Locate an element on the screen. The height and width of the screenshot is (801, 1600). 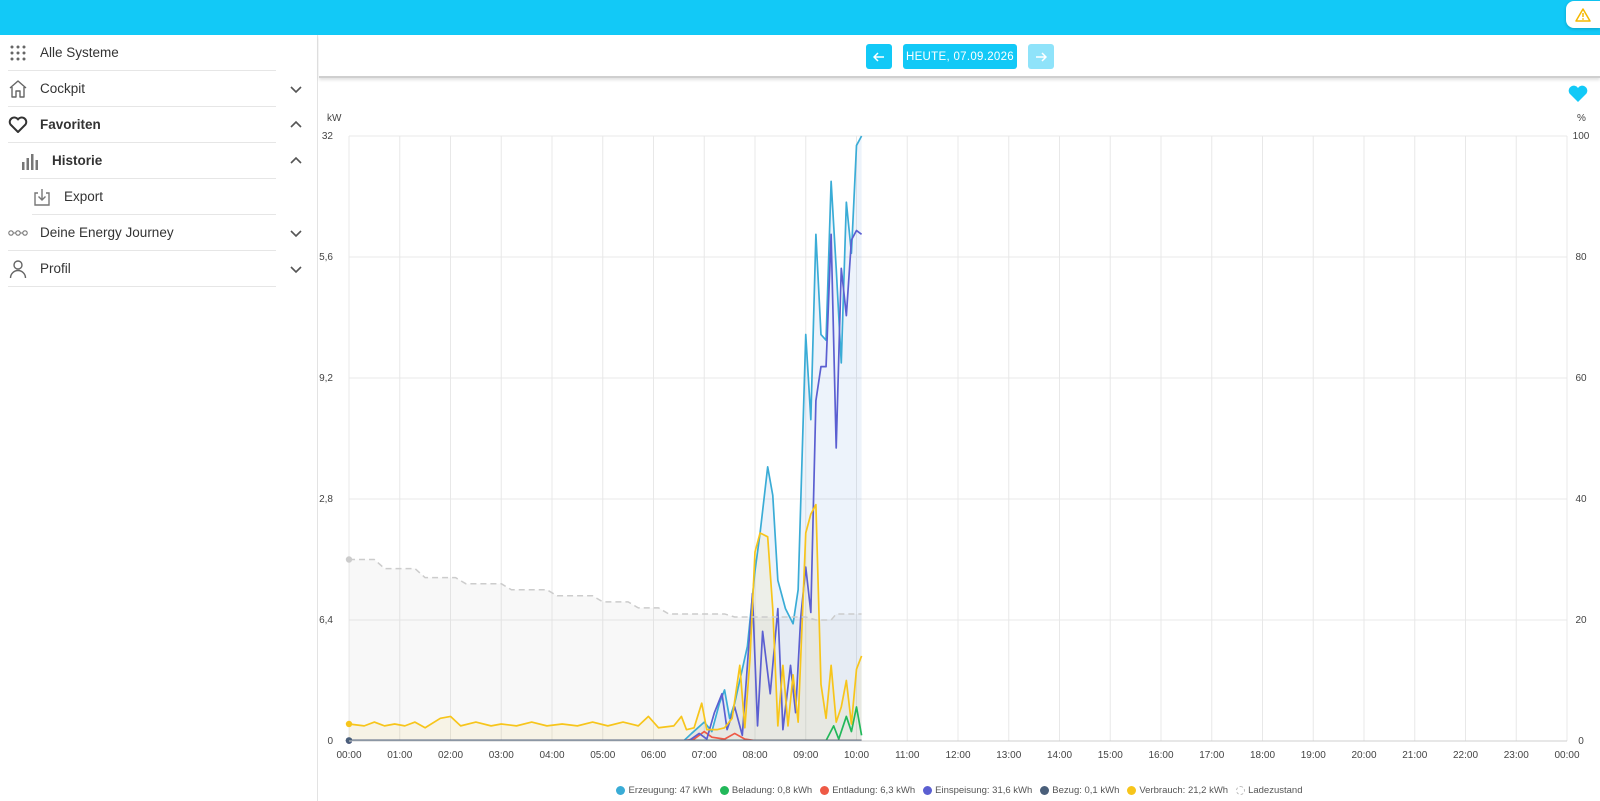
legend-label: Ladezustand is located at coordinates (1275, 790).